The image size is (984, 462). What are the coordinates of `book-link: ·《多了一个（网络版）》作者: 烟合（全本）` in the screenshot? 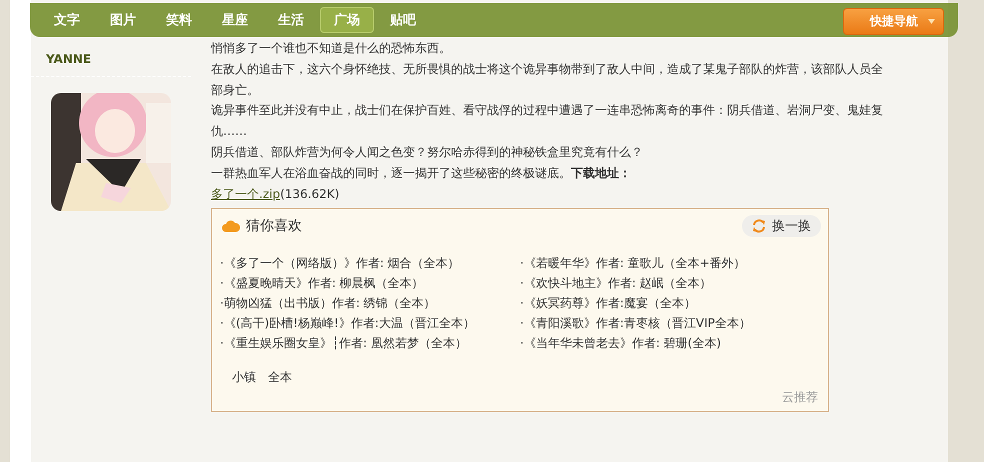 It's located at (340, 263).